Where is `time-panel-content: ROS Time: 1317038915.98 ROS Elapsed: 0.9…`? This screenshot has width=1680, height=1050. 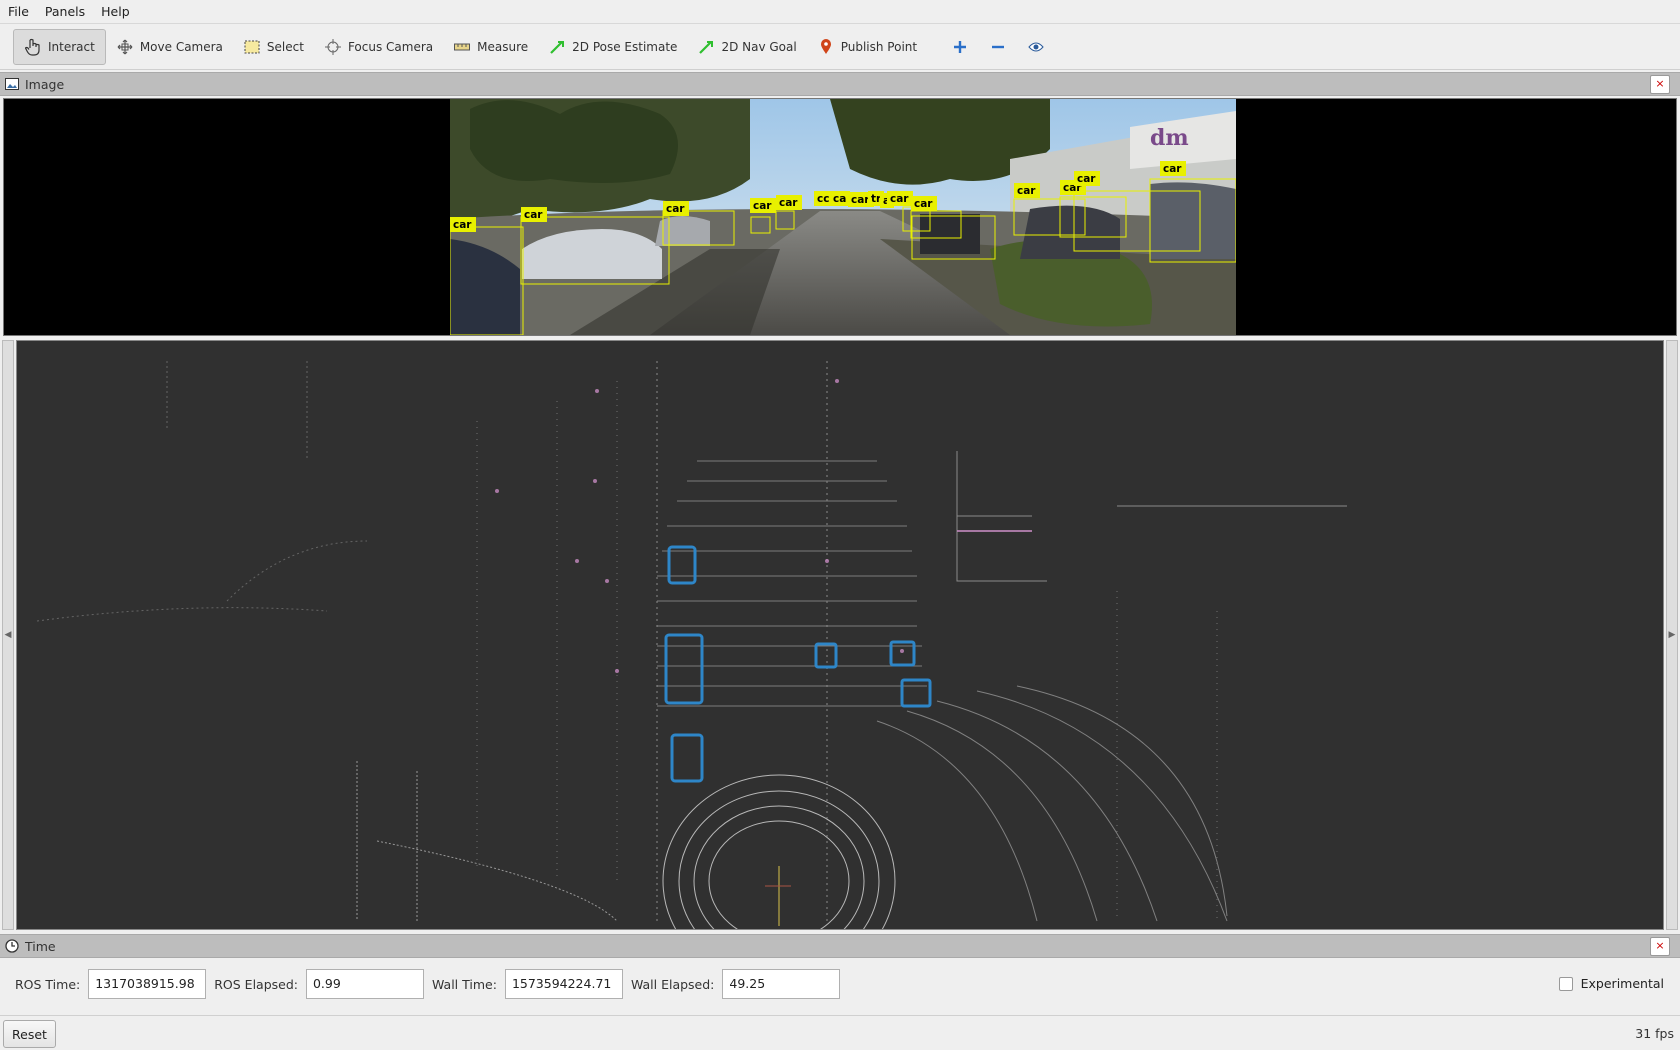
time-panel-content: ROS Time: 1317038915.98 ROS Elapsed: 0.9… is located at coordinates (840, 984).